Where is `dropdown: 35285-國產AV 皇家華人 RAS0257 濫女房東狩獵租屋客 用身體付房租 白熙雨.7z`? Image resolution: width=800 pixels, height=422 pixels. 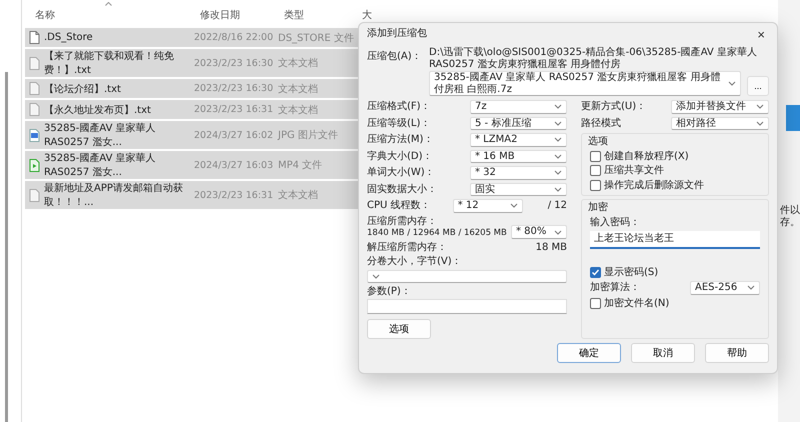
dropdown: 35285-國產AV 皇家華人 RAS0257 濫女房東狩獵租屋客 用身體付房租 白熙雨.7z is located at coordinates (585, 83).